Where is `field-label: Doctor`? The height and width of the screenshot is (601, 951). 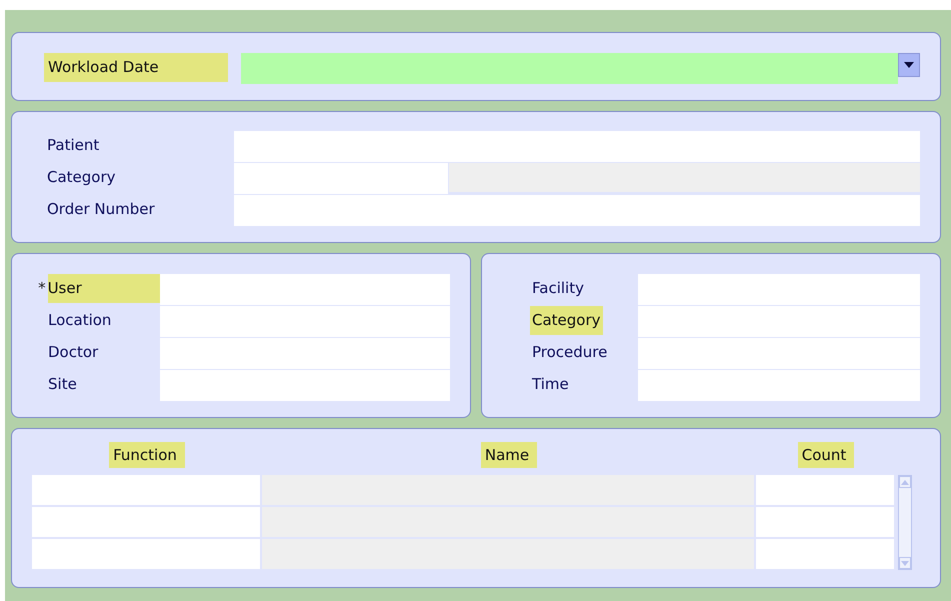 field-label: Doctor is located at coordinates (74, 352).